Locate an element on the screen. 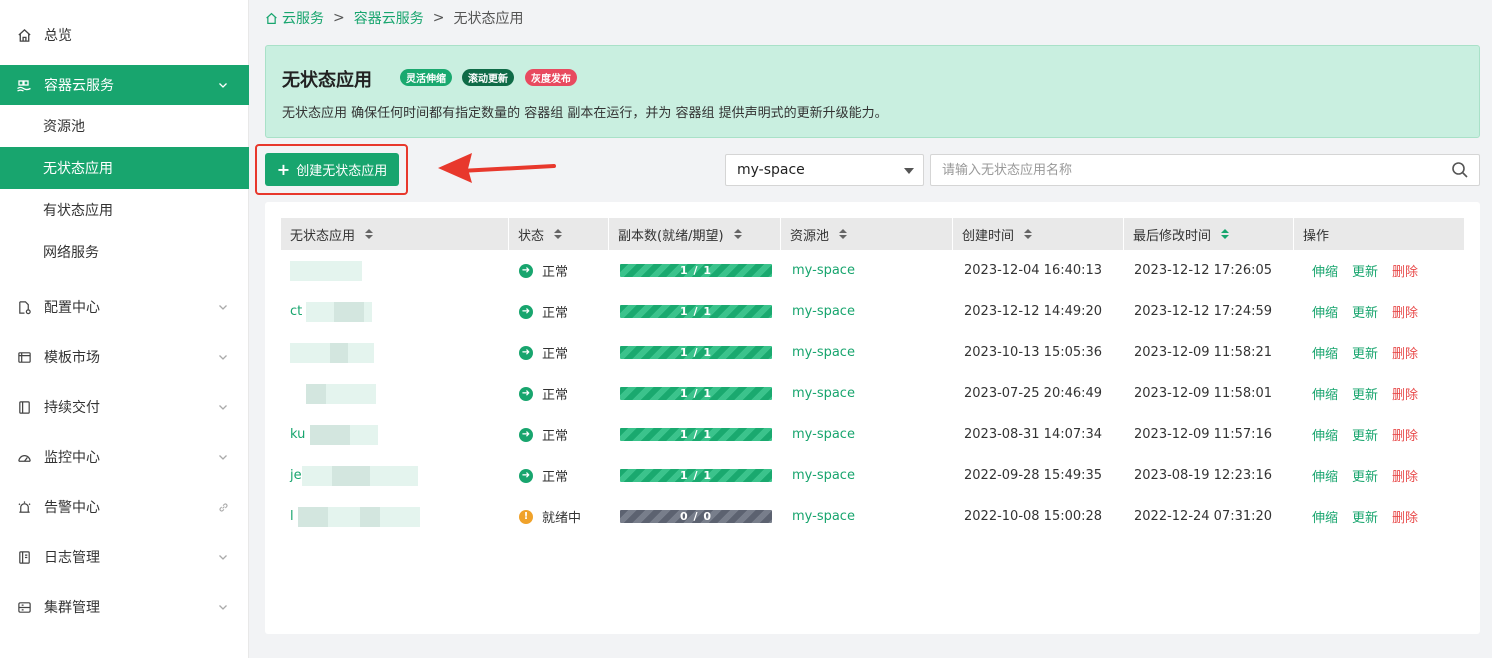 This screenshot has width=1492, height=658. sidebar-item-continuous-delivery: 持续交付 is located at coordinates (124, 407).